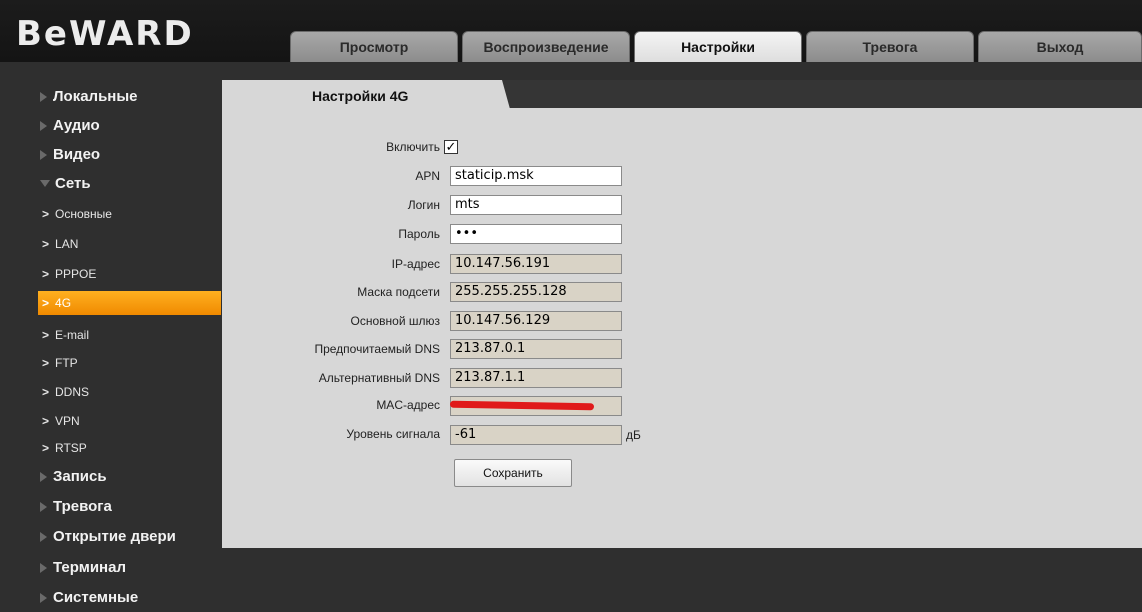  I want to click on tab-settings: Настройки, so click(718, 46).